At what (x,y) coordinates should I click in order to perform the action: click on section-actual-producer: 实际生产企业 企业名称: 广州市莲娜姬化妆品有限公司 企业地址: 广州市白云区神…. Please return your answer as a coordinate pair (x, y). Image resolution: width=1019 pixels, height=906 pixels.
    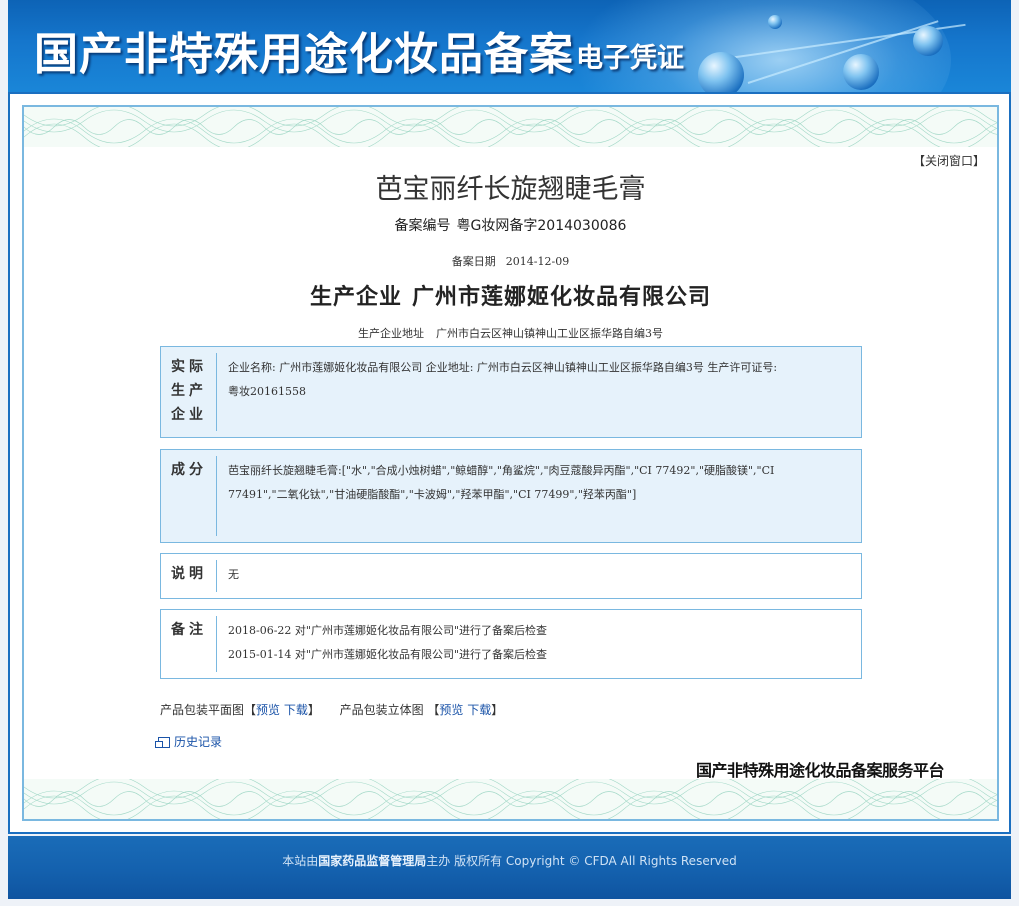
    Looking at the image, I should click on (511, 392).